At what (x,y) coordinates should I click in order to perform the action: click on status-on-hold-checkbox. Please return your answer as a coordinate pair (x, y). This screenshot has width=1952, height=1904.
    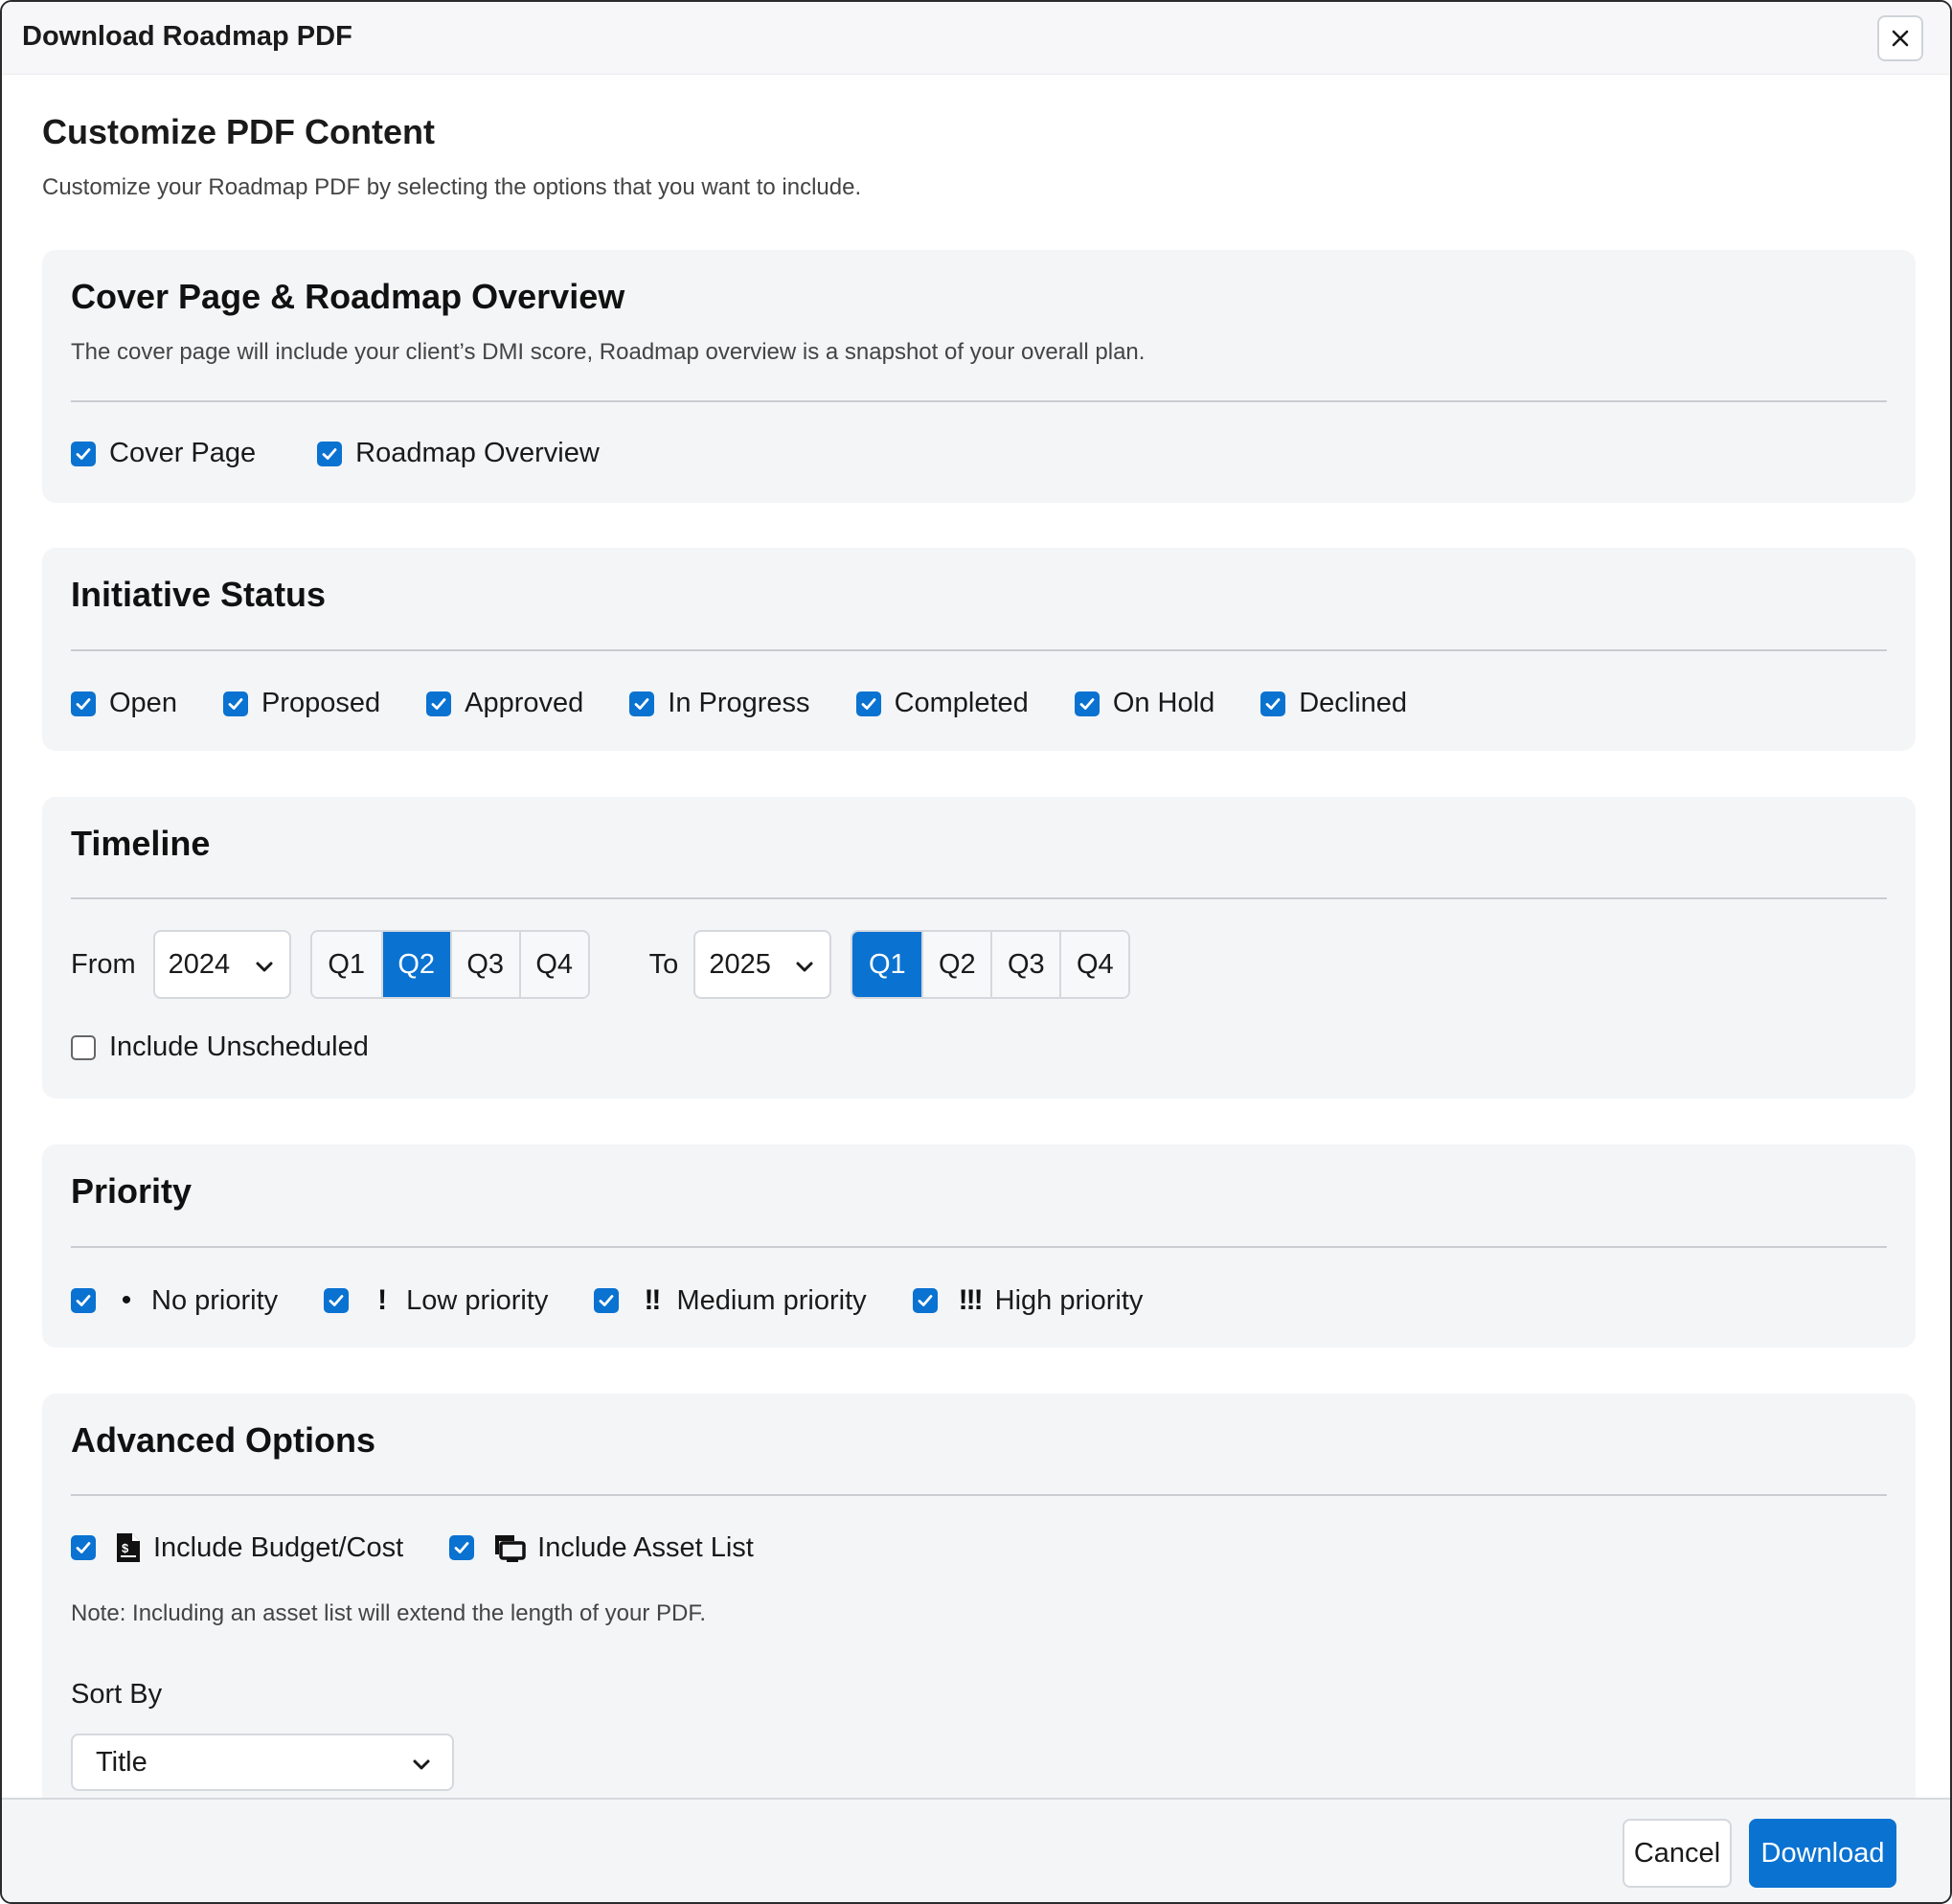
    Looking at the image, I should click on (1087, 703).